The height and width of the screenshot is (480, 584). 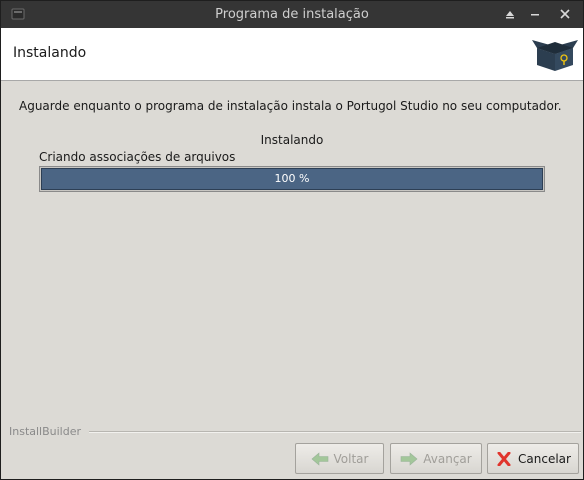 I want to click on progress-text: 100 %, so click(x=292, y=178).